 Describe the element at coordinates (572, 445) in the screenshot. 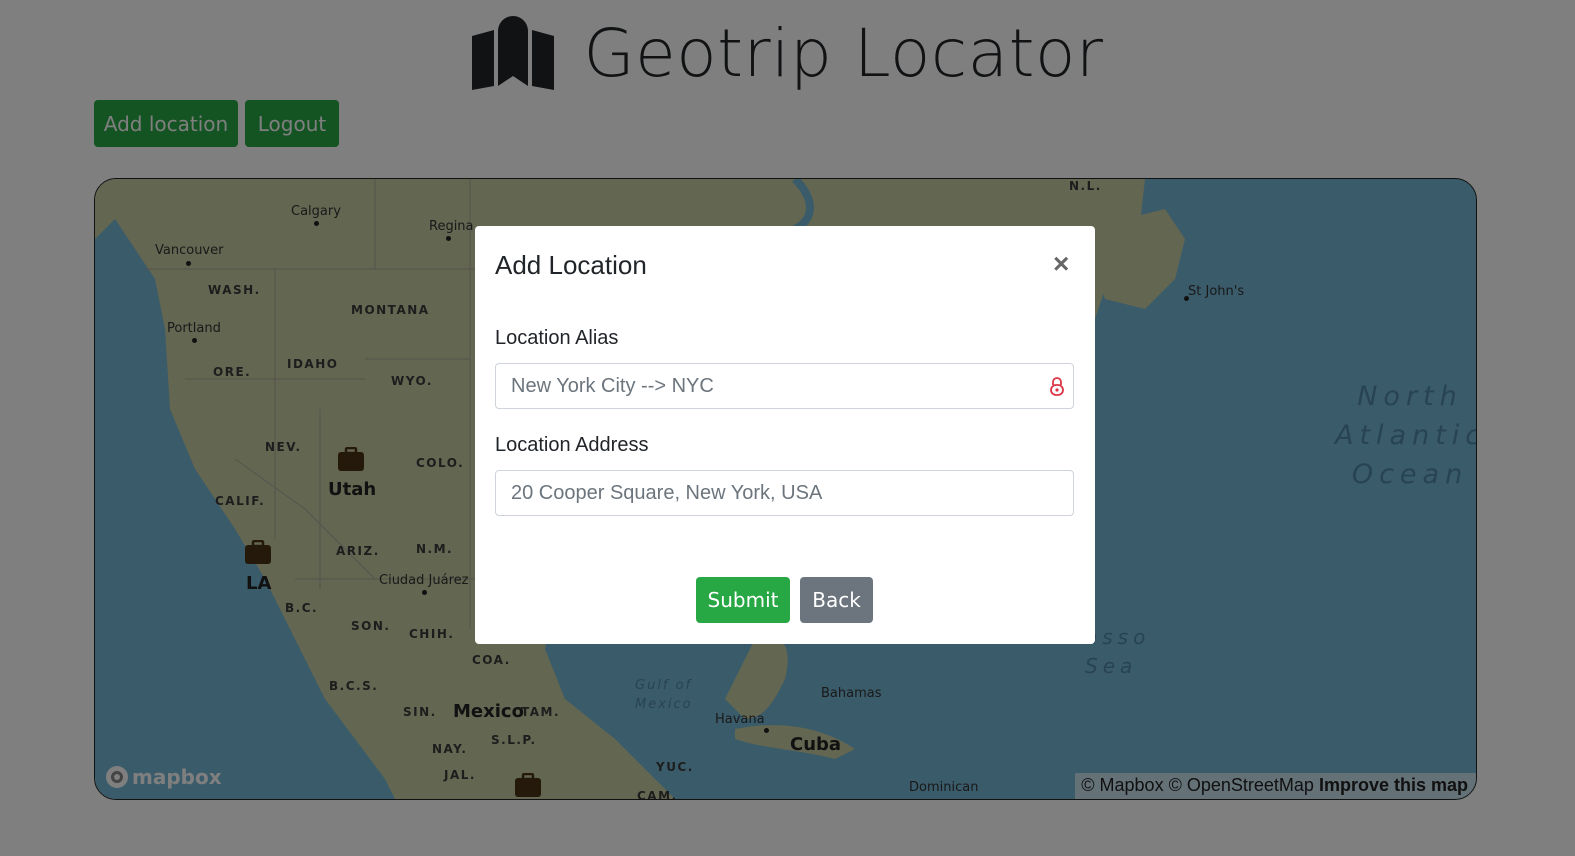

I see `location-address-label: Location Address` at that location.